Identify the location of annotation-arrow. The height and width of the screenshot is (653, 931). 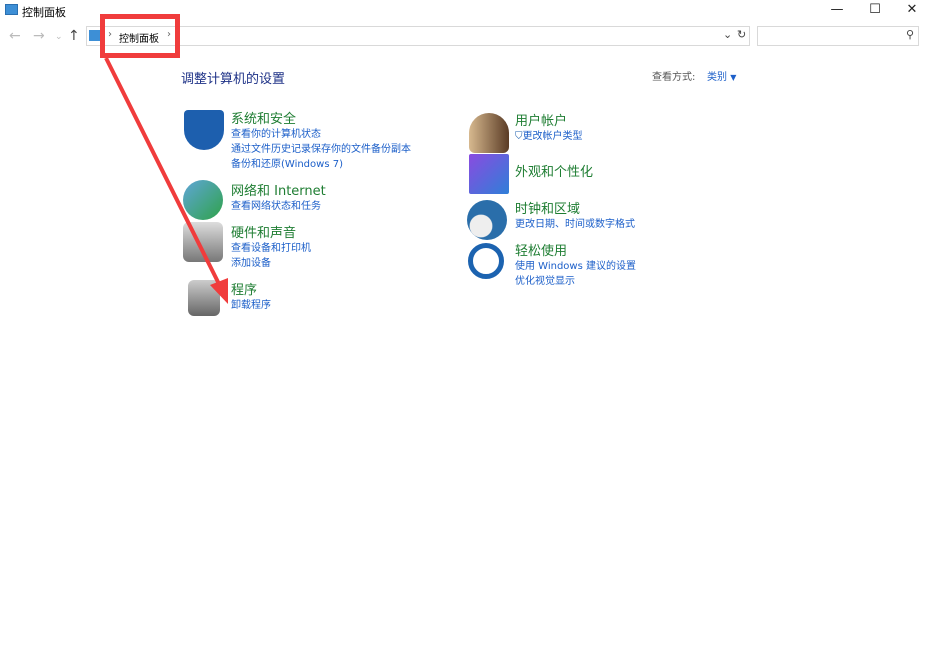
(166, 180).